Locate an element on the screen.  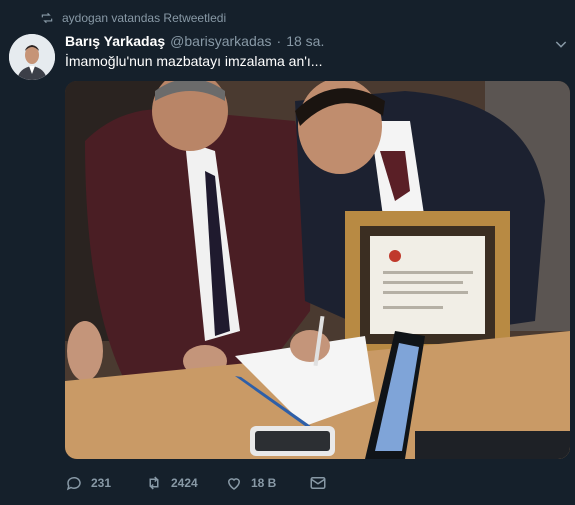
tweet-header: Barış Yarkadaş @barisyarkadas · 18 sa. is located at coordinates (194, 41).